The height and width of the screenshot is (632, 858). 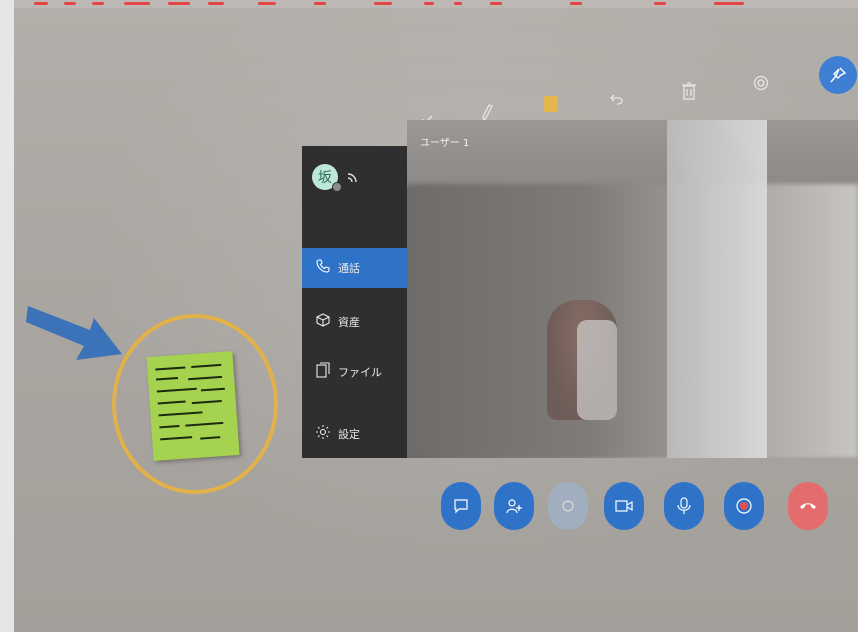 What do you see at coordinates (436, 4) in the screenshot?
I see `top-strip` at bounding box center [436, 4].